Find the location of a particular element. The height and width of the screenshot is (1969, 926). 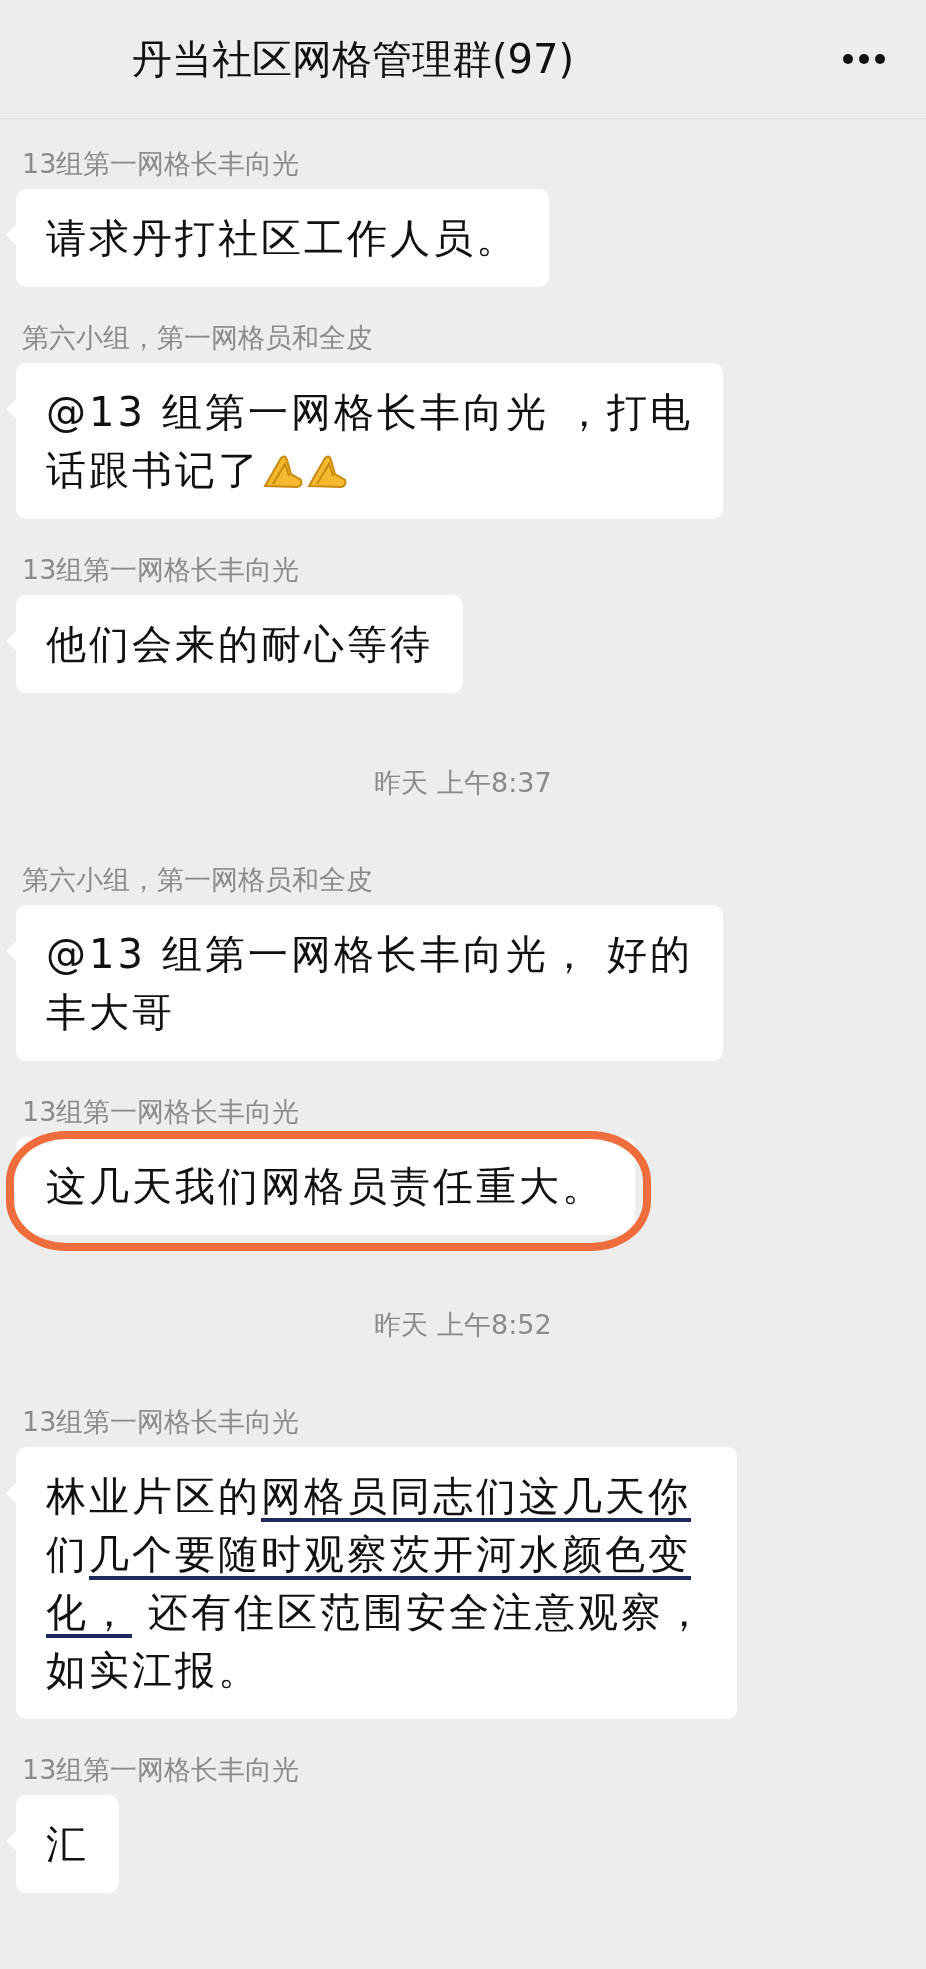

timestamp: 昨天 上午8:52 is located at coordinates (463, 1325).